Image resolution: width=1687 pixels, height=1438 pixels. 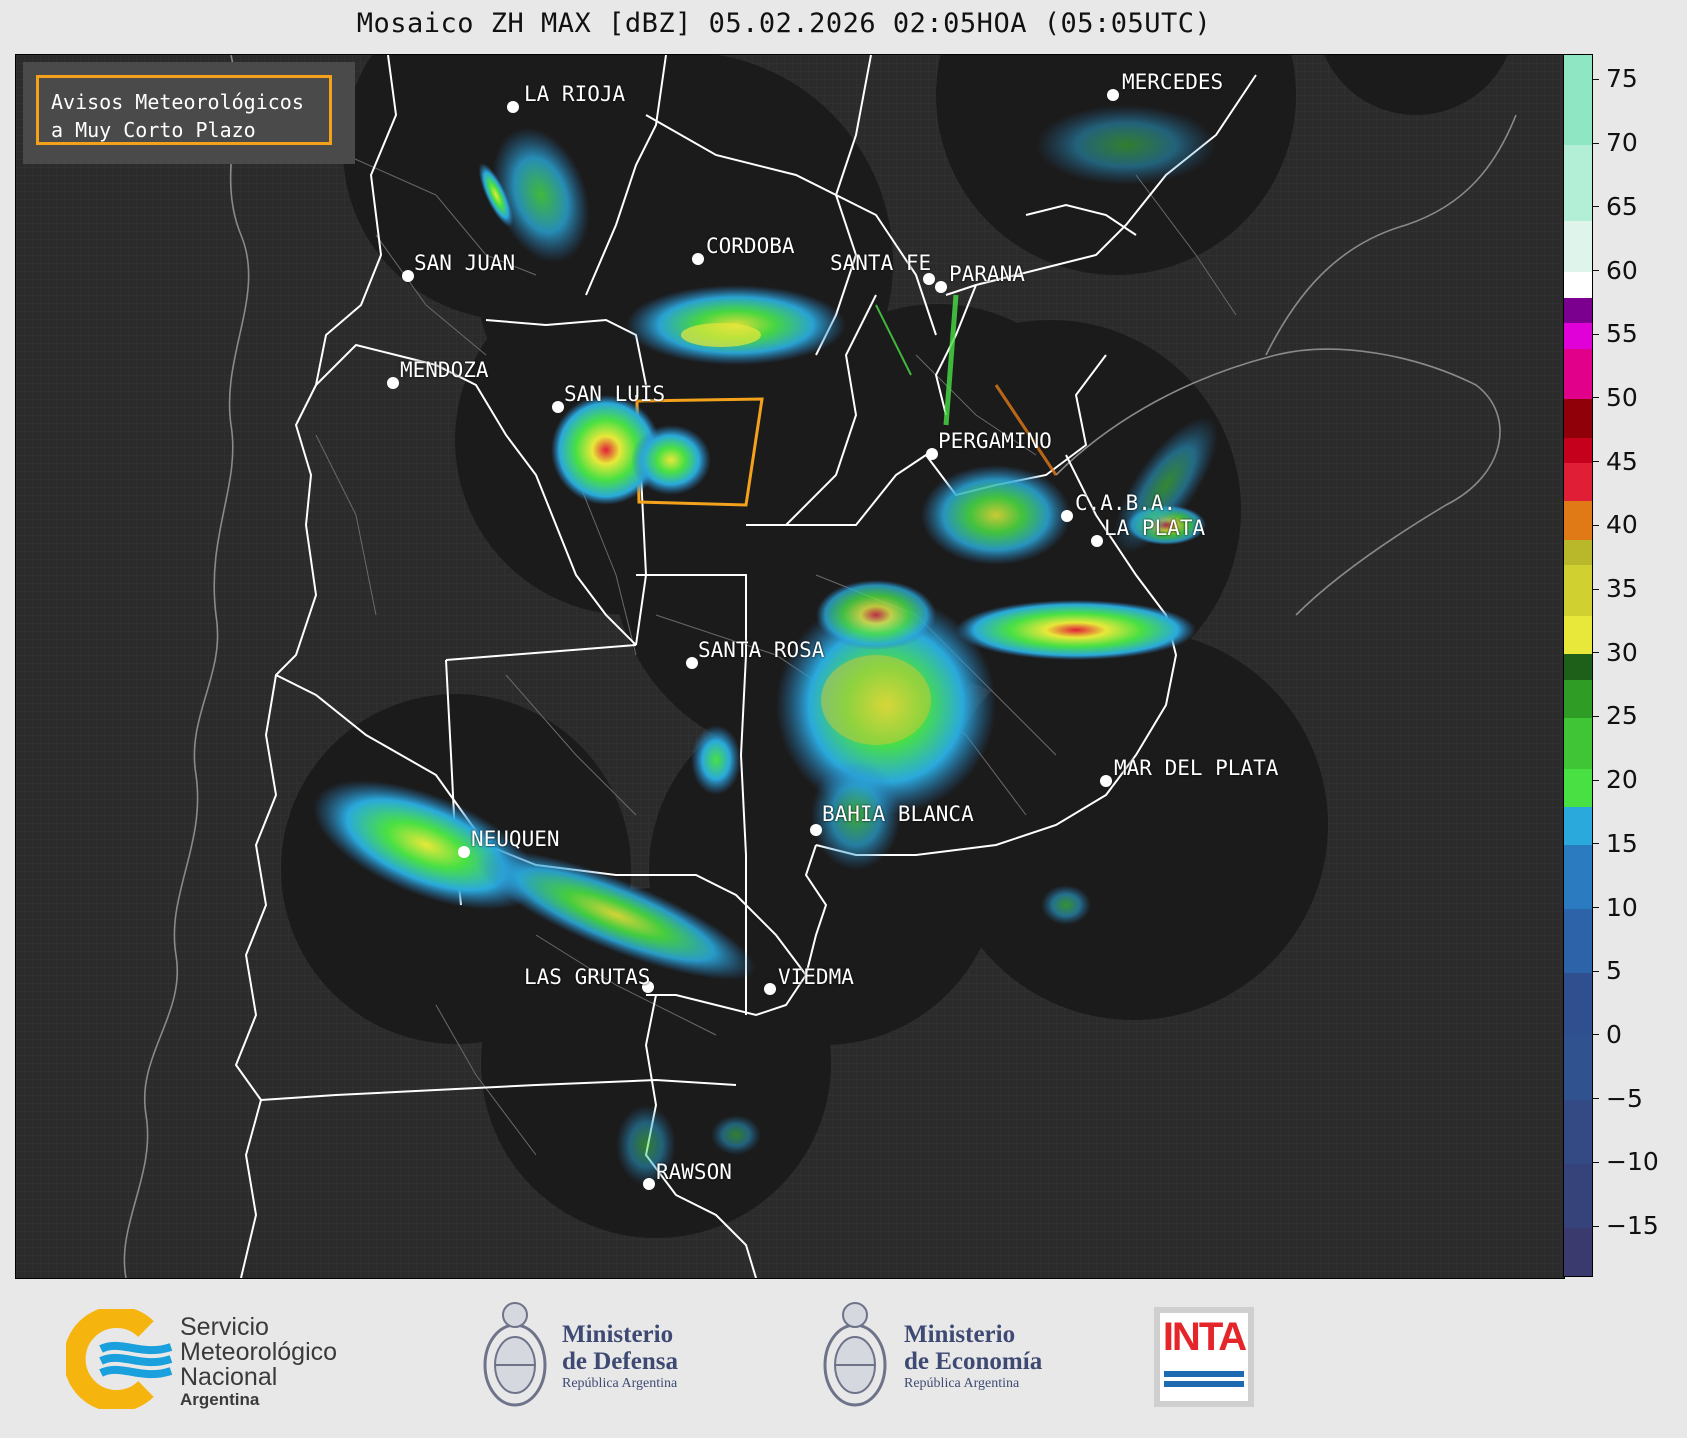 What do you see at coordinates (761, 650) in the screenshot?
I see `city-label-santa-rosa: SANTA ROSA` at bounding box center [761, 650].